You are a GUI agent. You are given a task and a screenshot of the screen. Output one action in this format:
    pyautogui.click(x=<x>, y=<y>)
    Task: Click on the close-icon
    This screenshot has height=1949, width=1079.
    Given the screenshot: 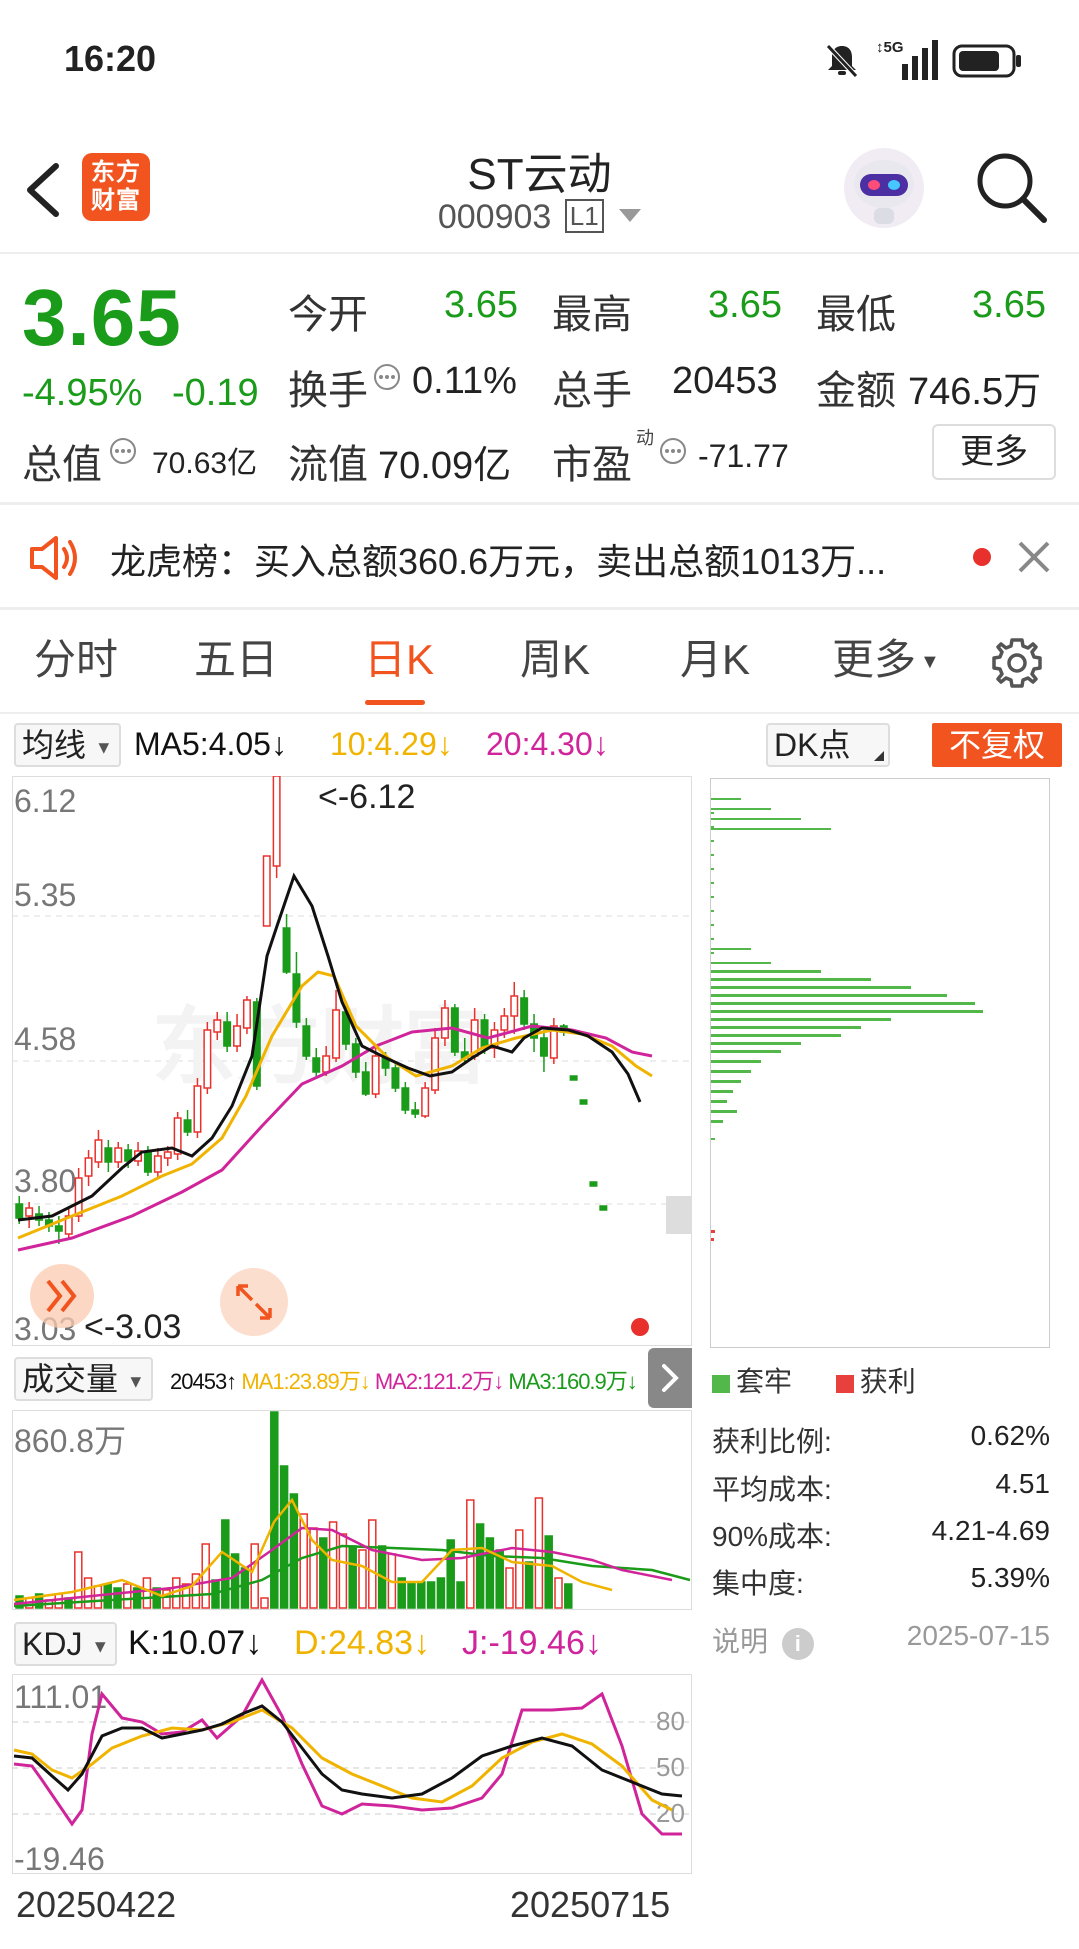 What is the action you would take?
    pyautogui.click(x=1034, y=557)
    